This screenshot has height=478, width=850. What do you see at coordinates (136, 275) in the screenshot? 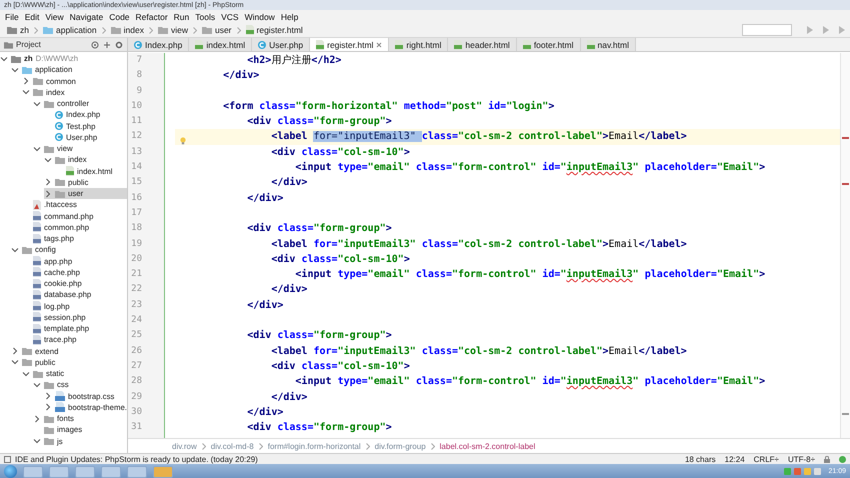
I see `line-number: 21` at bounding box center [136, 275].